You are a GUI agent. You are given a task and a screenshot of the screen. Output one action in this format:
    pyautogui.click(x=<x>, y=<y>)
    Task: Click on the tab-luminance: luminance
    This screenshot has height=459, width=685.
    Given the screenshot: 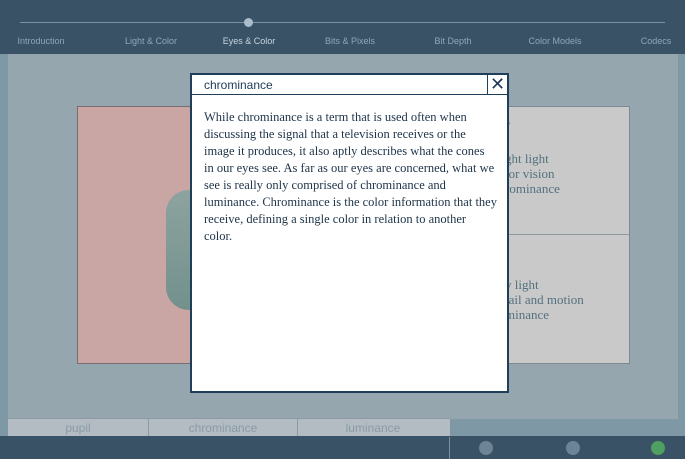 What is the action you would take?
    pyautogui.click(x=373, y=428)
    